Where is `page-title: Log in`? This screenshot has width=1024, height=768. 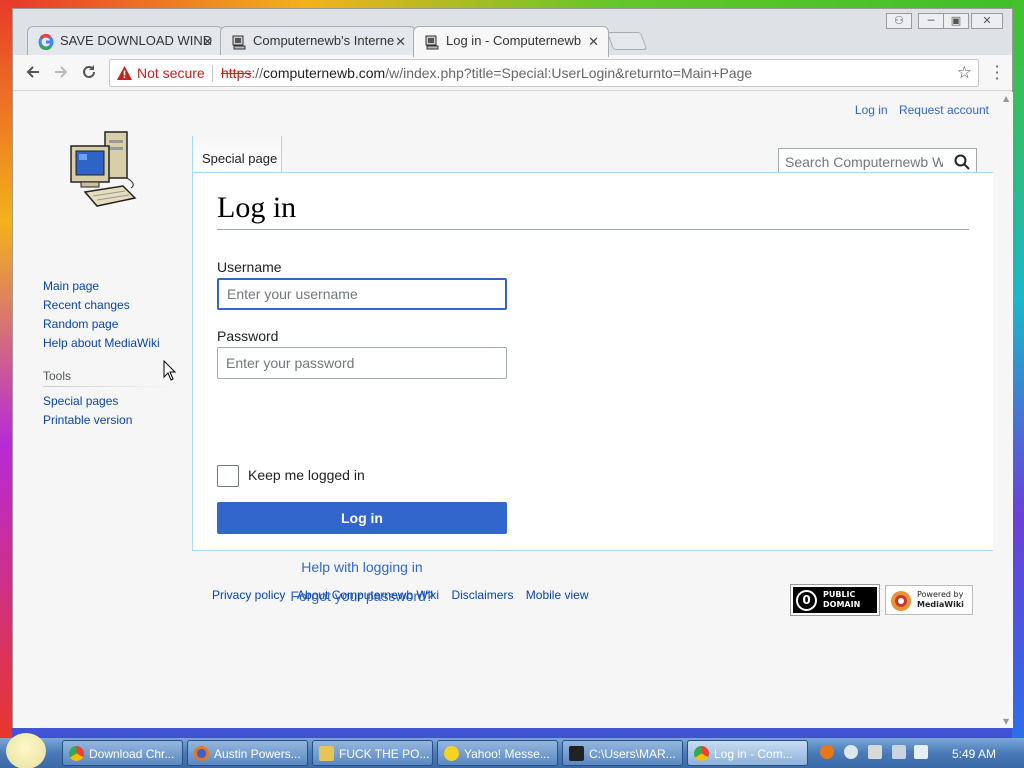
page-title: Log in is located at coordinates (593, 210).